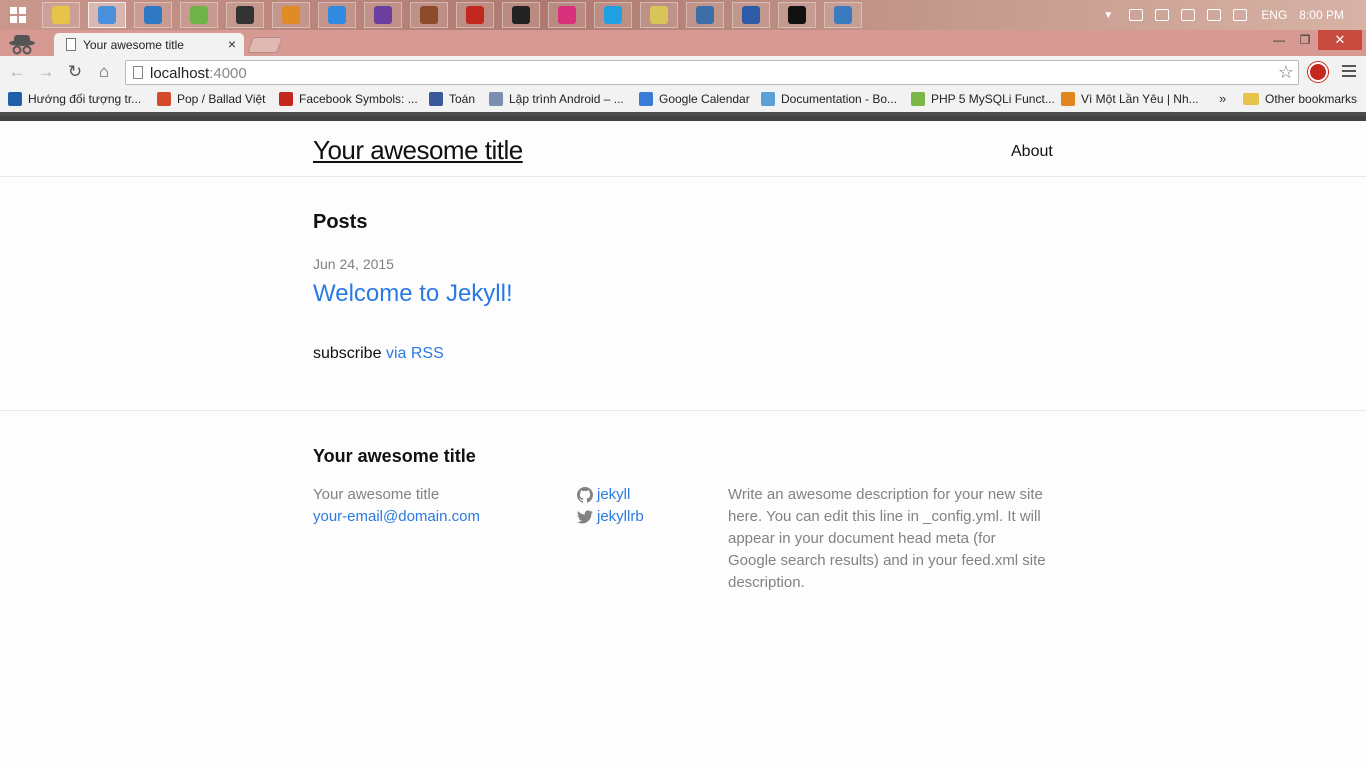 The height and width of the screenshot is (768, 1366). I want to click on tray-volume-icon, so click(1240, 15).